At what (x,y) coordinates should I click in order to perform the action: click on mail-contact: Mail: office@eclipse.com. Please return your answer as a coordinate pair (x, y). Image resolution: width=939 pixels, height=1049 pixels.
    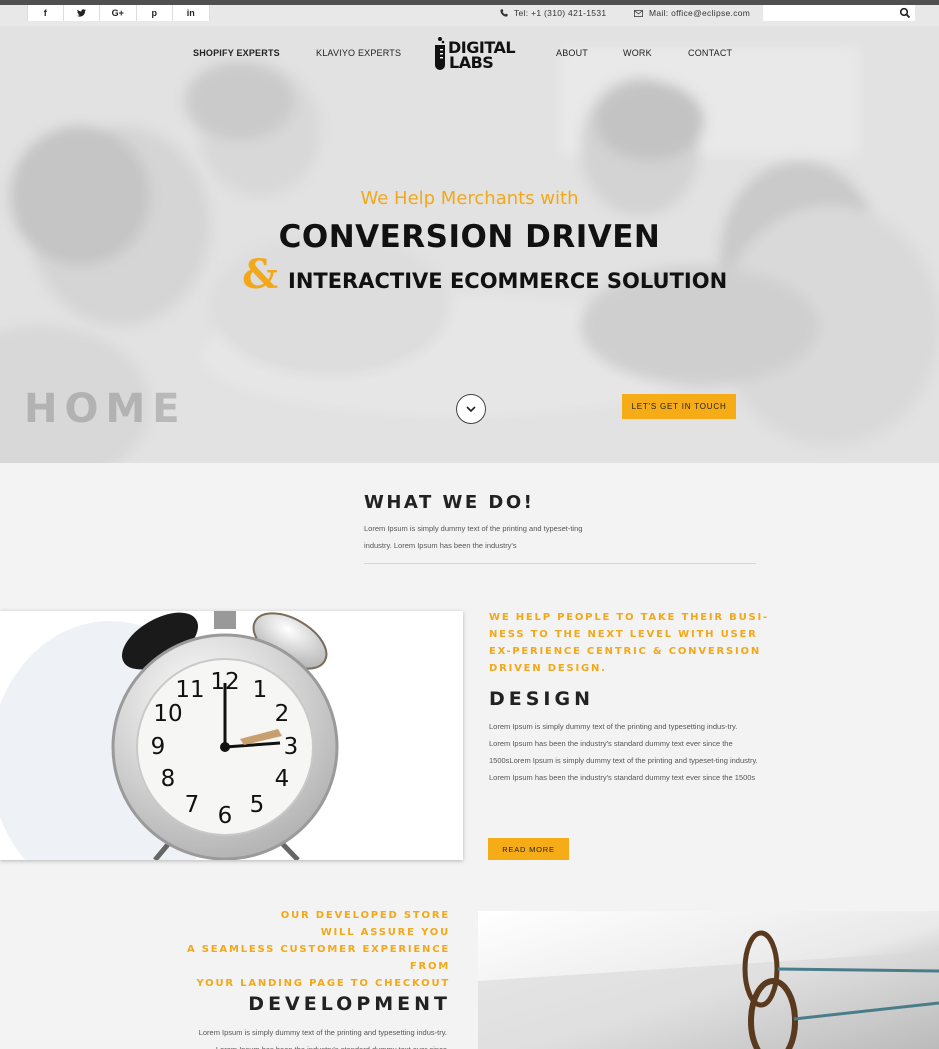
    Looking at the image, I should click on (692, 13).